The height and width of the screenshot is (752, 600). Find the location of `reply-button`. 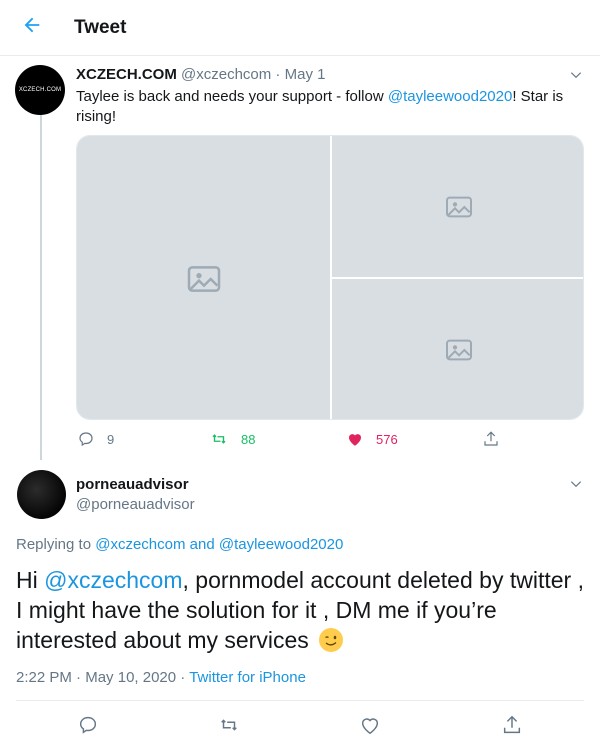

reply-button is located at coordinates (88, 727).